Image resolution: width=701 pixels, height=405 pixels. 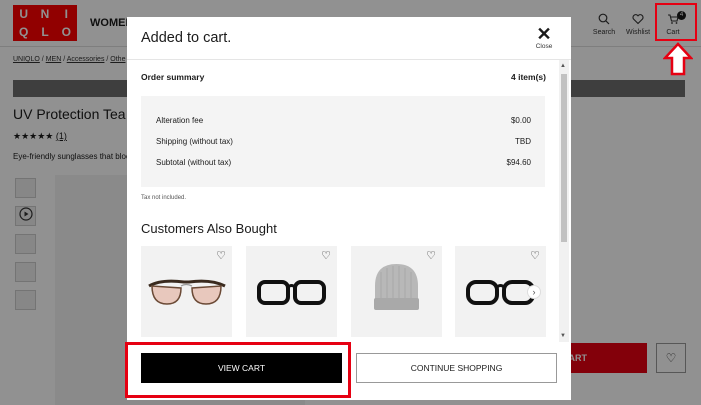 I want to click on chevron-right-icon: ›, so click(x=534, y=292).